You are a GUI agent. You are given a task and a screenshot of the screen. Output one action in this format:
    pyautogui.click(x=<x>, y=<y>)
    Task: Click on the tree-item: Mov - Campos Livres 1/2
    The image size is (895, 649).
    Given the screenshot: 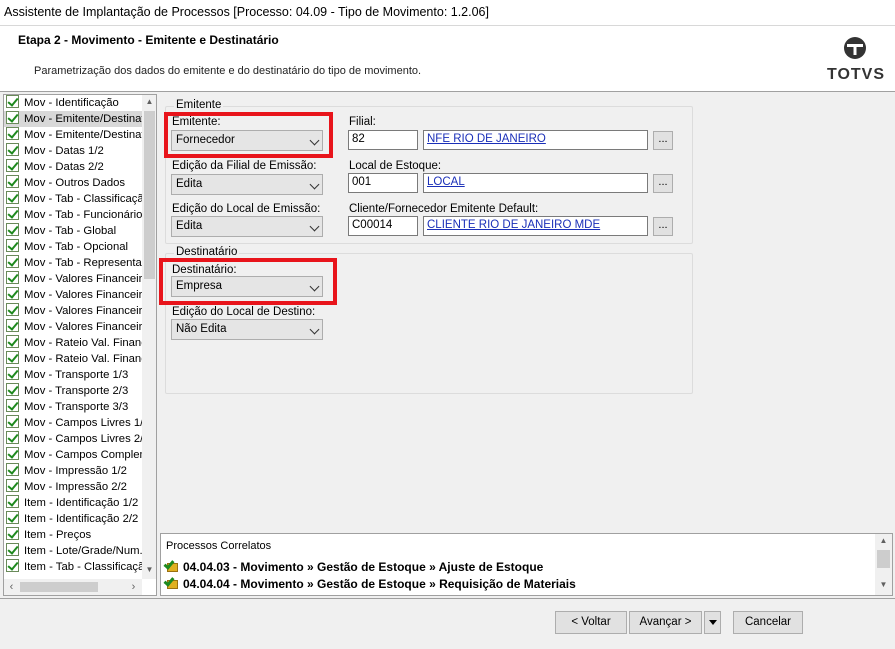 What is the action you would take?
    pyautogui.click(x=73, y=423)
    